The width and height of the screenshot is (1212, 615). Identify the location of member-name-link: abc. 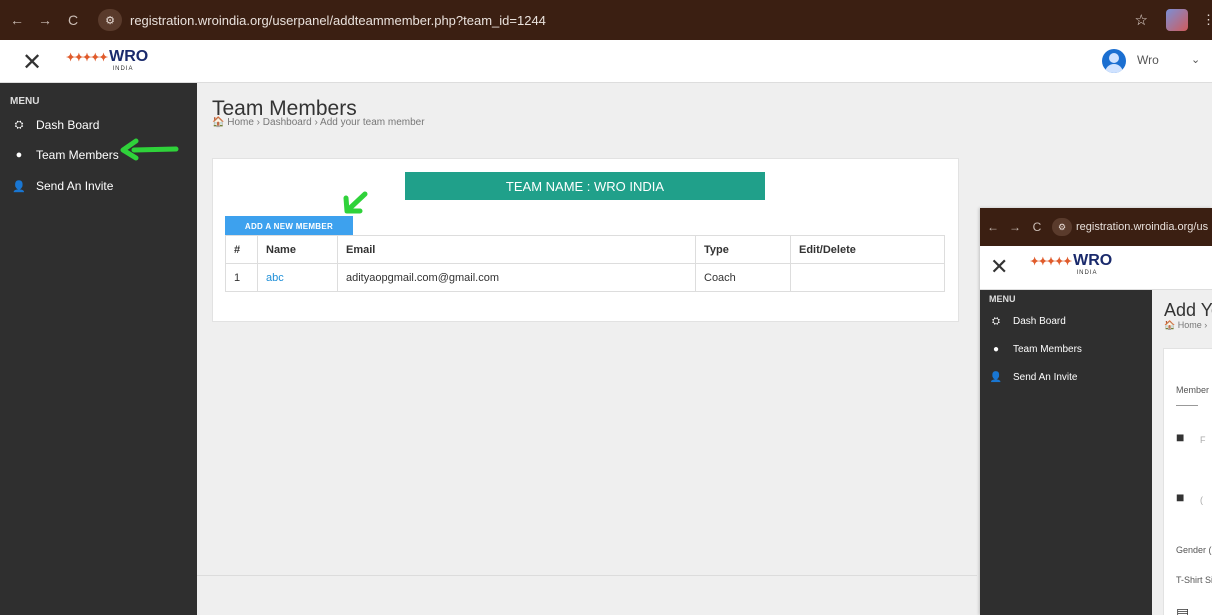
(275, 278).